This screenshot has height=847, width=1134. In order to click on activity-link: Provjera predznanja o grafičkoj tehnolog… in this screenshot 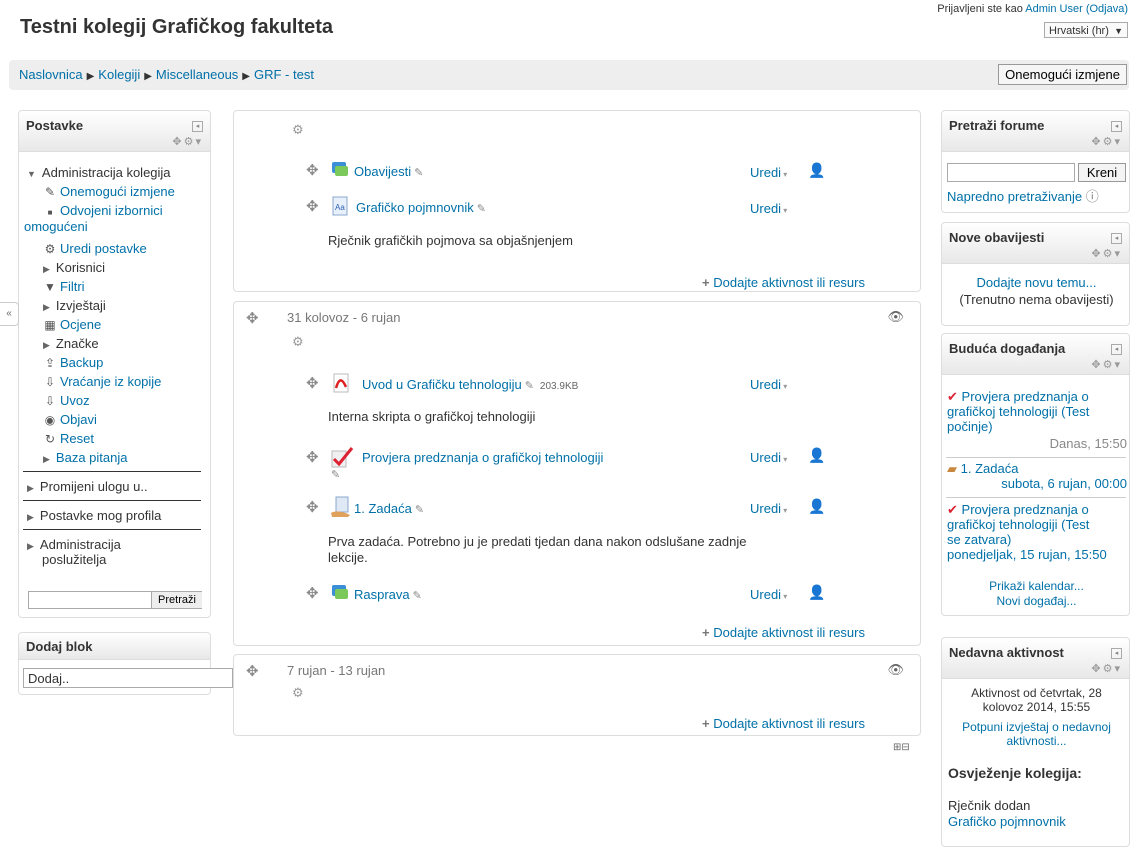, I will do `click(482, 457)`.